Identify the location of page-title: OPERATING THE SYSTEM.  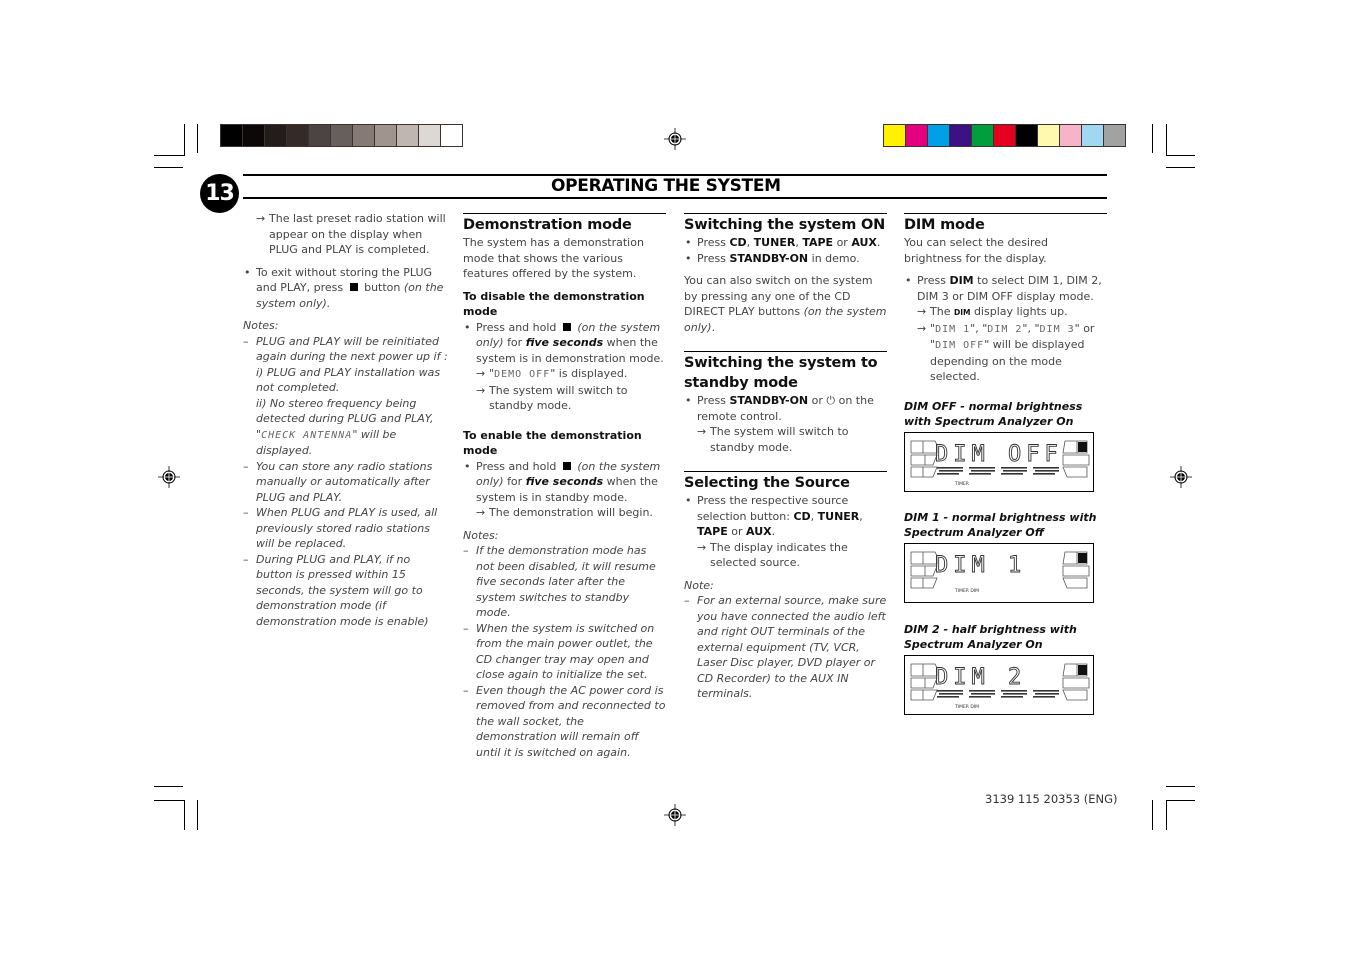
(666, 186).